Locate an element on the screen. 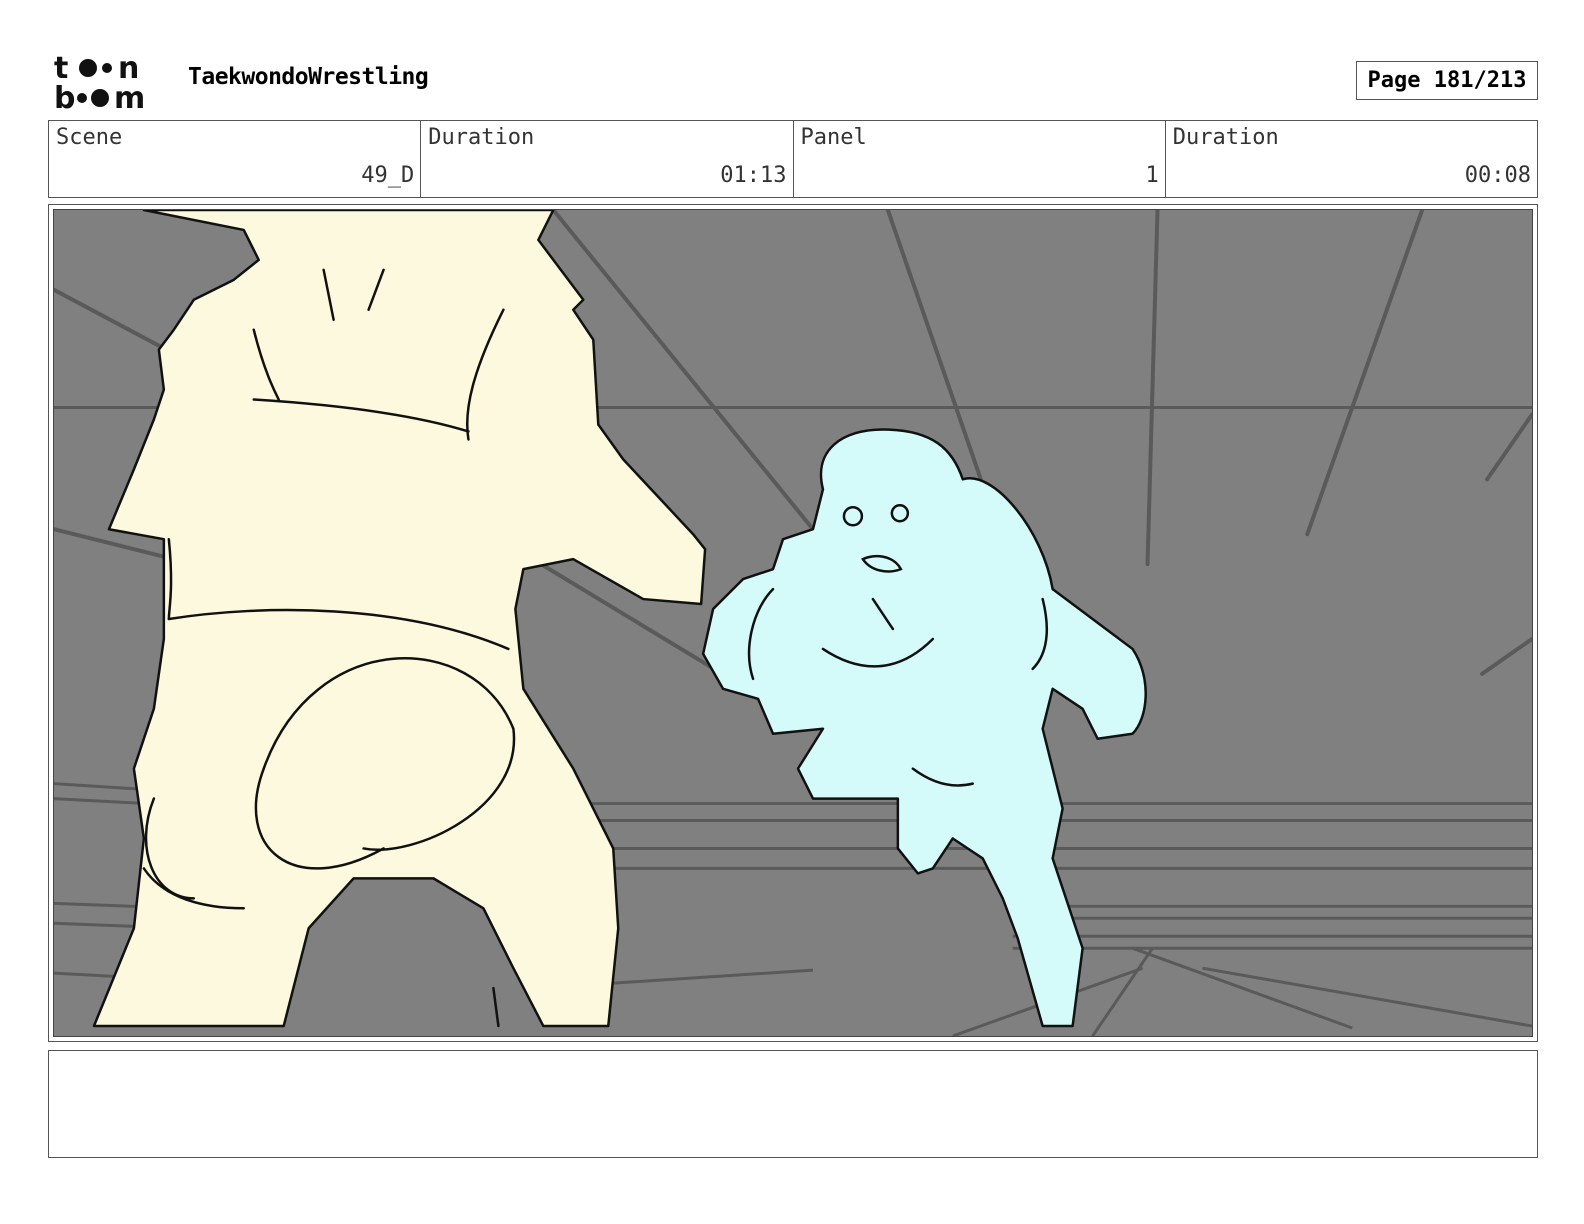 This screenshot has height=1224, width=1584. svg-text: b is located at coordinates (64, 96).